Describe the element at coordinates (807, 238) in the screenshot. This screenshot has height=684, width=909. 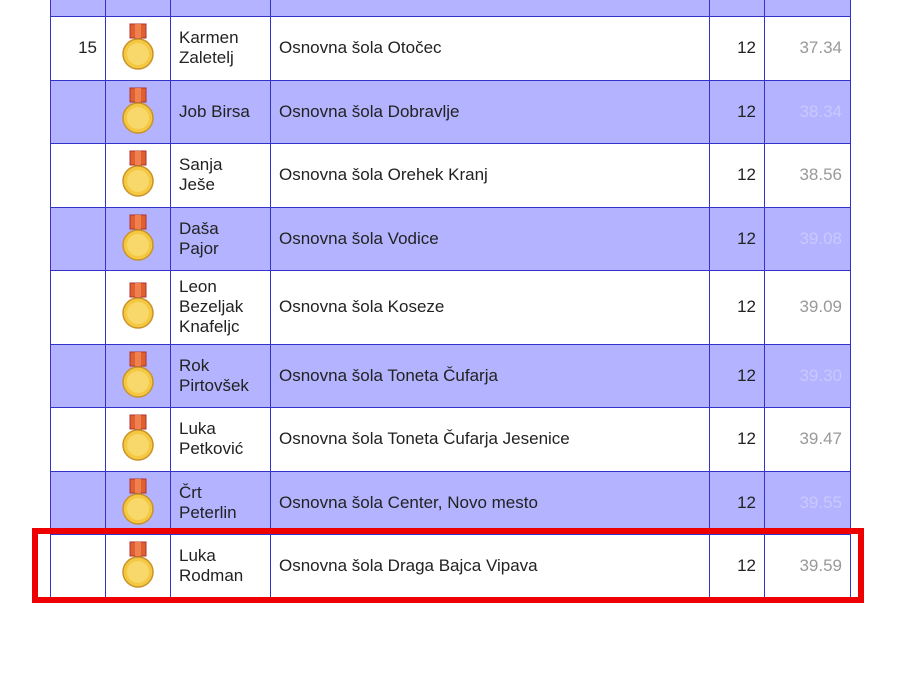
I see `time-cell: 39.08` at that location.